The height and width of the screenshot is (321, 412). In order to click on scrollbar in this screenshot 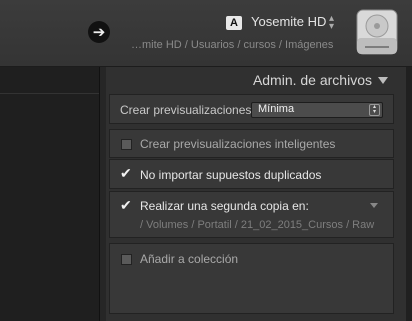, I will do `click(409, 194)`.